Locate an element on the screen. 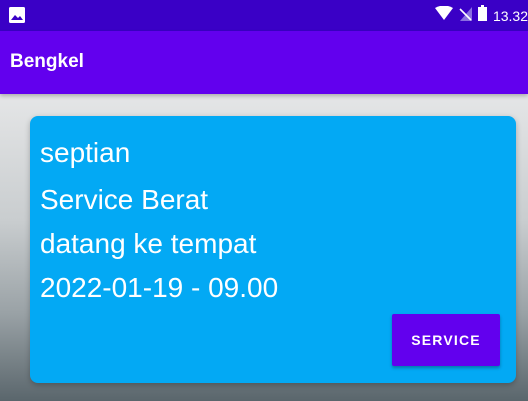 This screenshot has width=528, height=401. battery-icon is located at coordinates (482, 15).